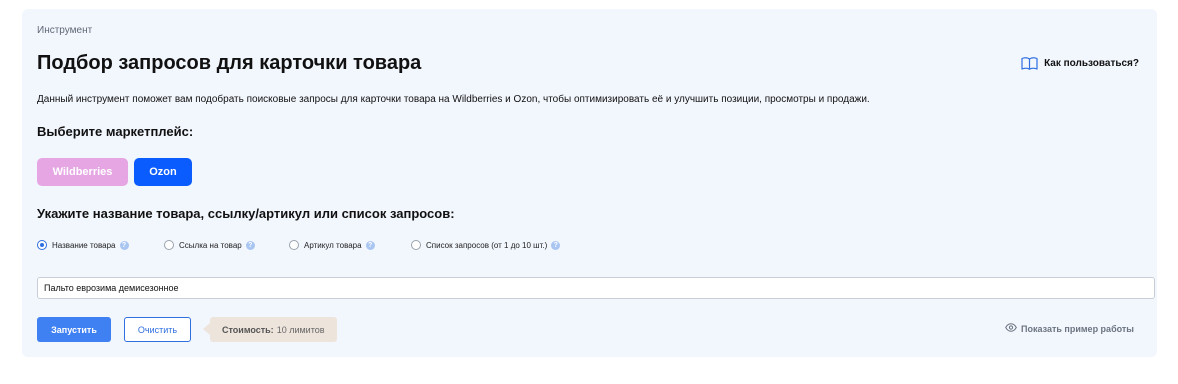  Describe the element at coordinates (333, 245) in the screenshot. I see `radio-label: Артикул товара` at that location.